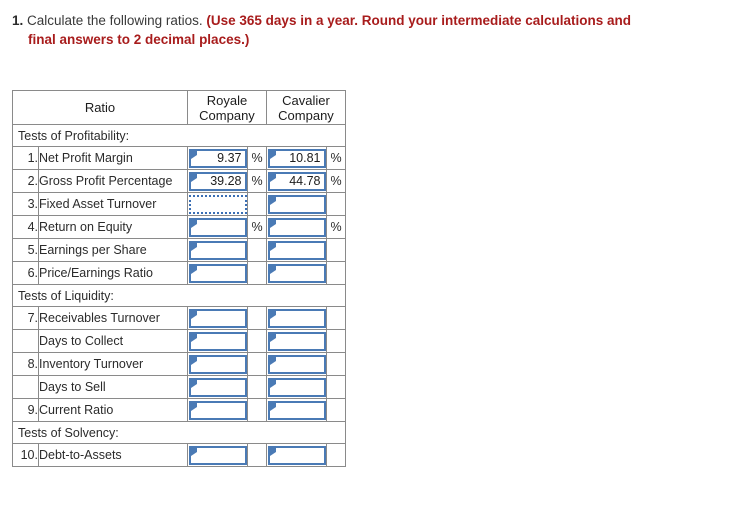 The height and width of the screenshot is (505, 736). Describe the element at coordinates (139, 39) in the screenshot. I see `question-note-line2: final answers to 2 decimal places.)` at that location.